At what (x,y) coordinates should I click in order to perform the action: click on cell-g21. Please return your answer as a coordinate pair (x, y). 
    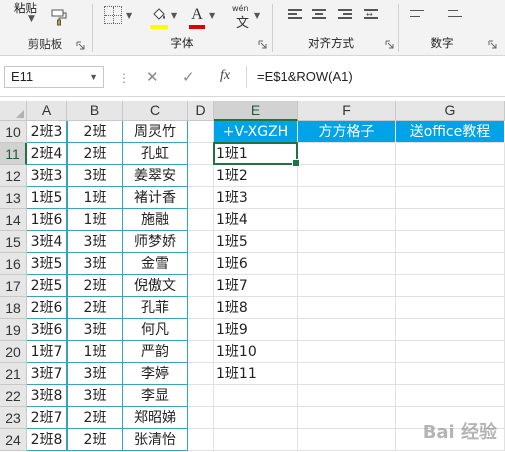
    Looking at the image, I should click on (450, 374).